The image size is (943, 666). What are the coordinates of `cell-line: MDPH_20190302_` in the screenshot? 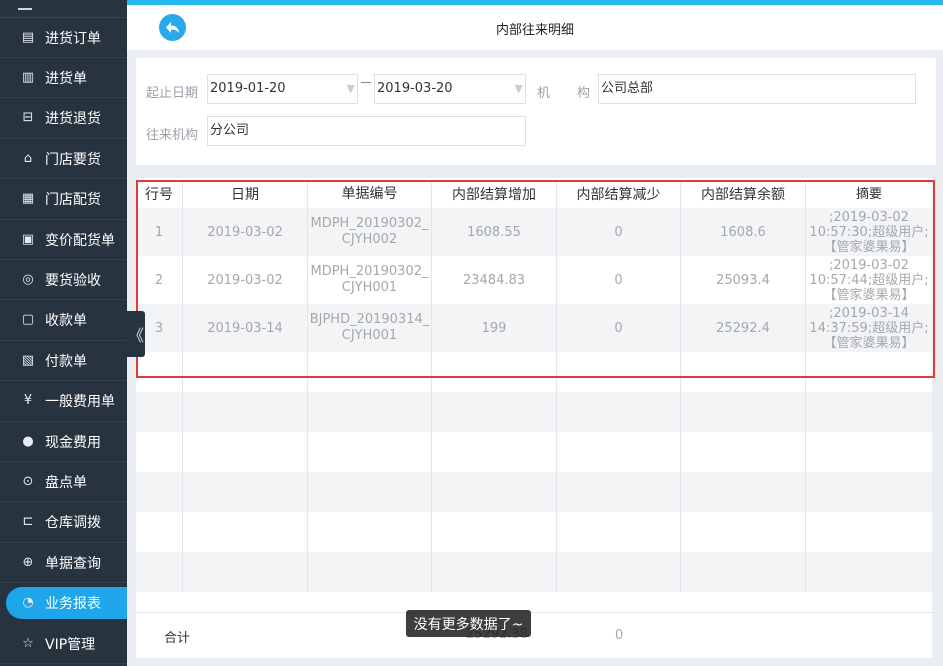 It's located at (369, 271).